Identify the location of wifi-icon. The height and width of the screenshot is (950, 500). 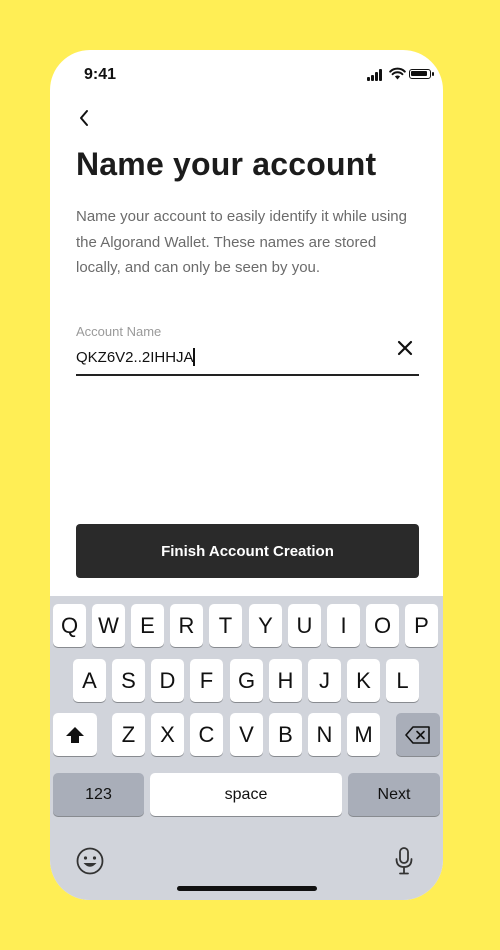
(397, 73).